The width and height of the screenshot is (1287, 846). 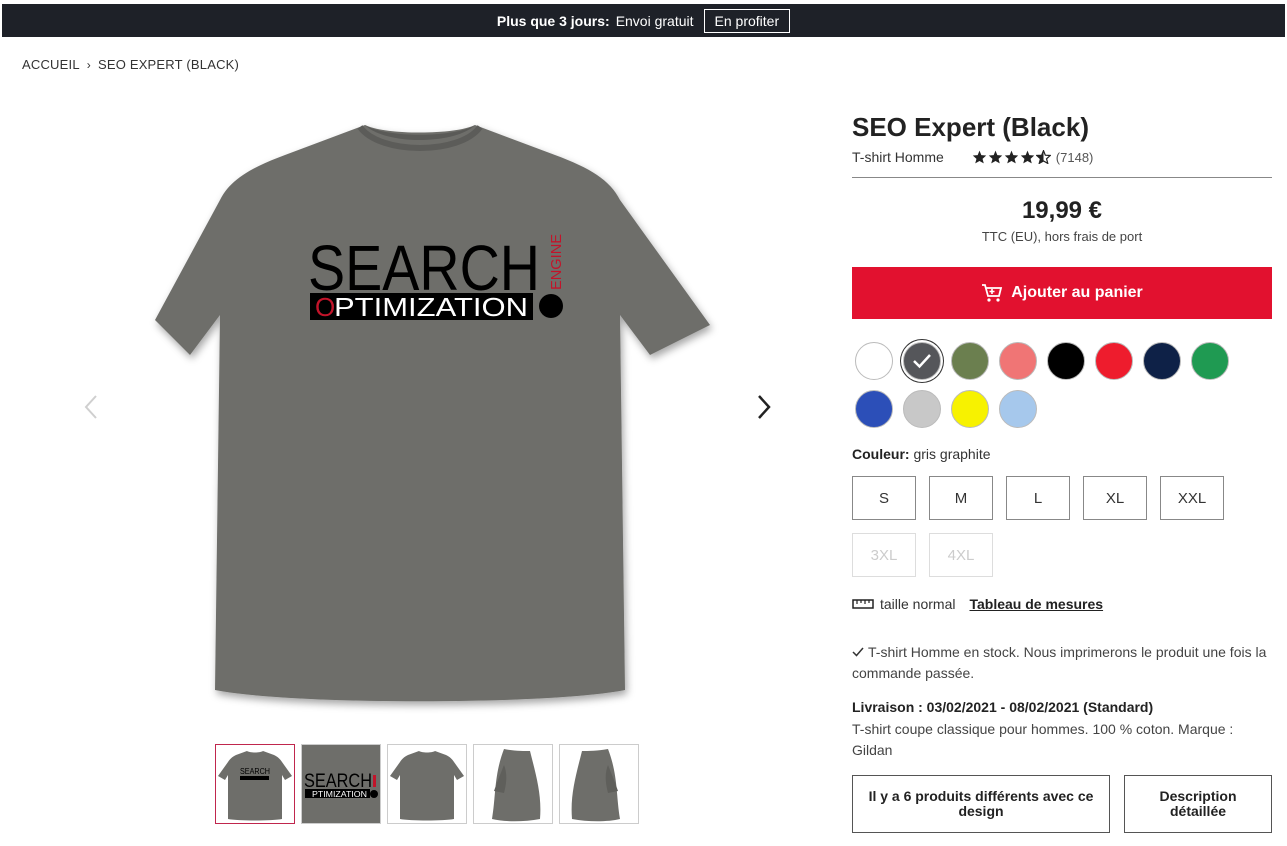 I want to click on previous-image-arrow-icon, so click(x=91, y=410).